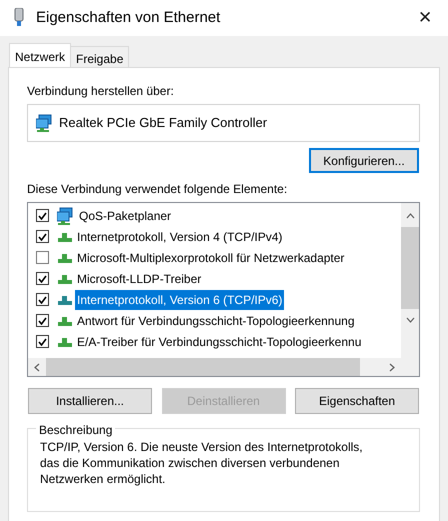 The height and width of the screenshot is (521, 448). Describe the element at coordinates (392, 367) in the screenshot. I see `scroll-right-icon` at that location.